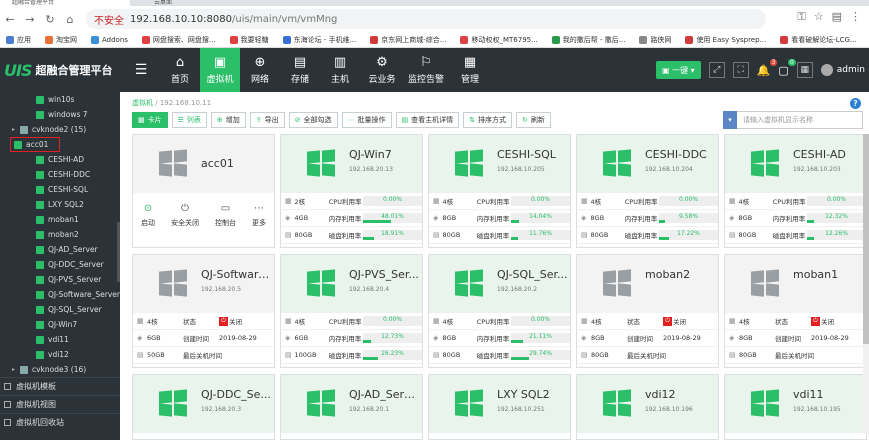  Describe the element at coordinates (35, 144) in the screenshot. I see `tree-vm-item: acc01` at that location.